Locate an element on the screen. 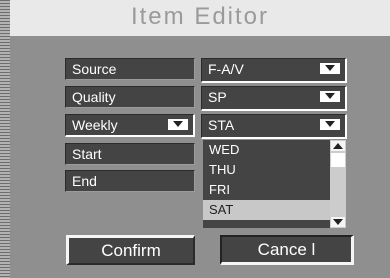 The width and height of the screenshot is (390, 278). weekly-dropdown: Weekly is located at coordinates (130, 125).